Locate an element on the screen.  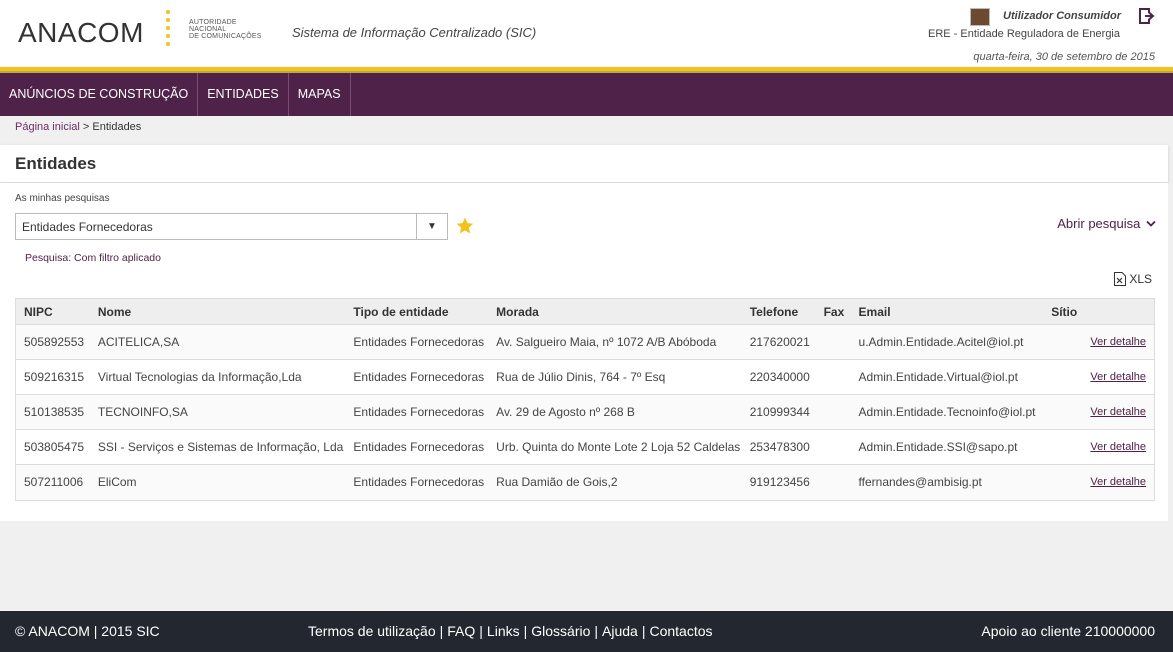
logo-sub-line: NACIONAL is located at coordinates (208, 29).